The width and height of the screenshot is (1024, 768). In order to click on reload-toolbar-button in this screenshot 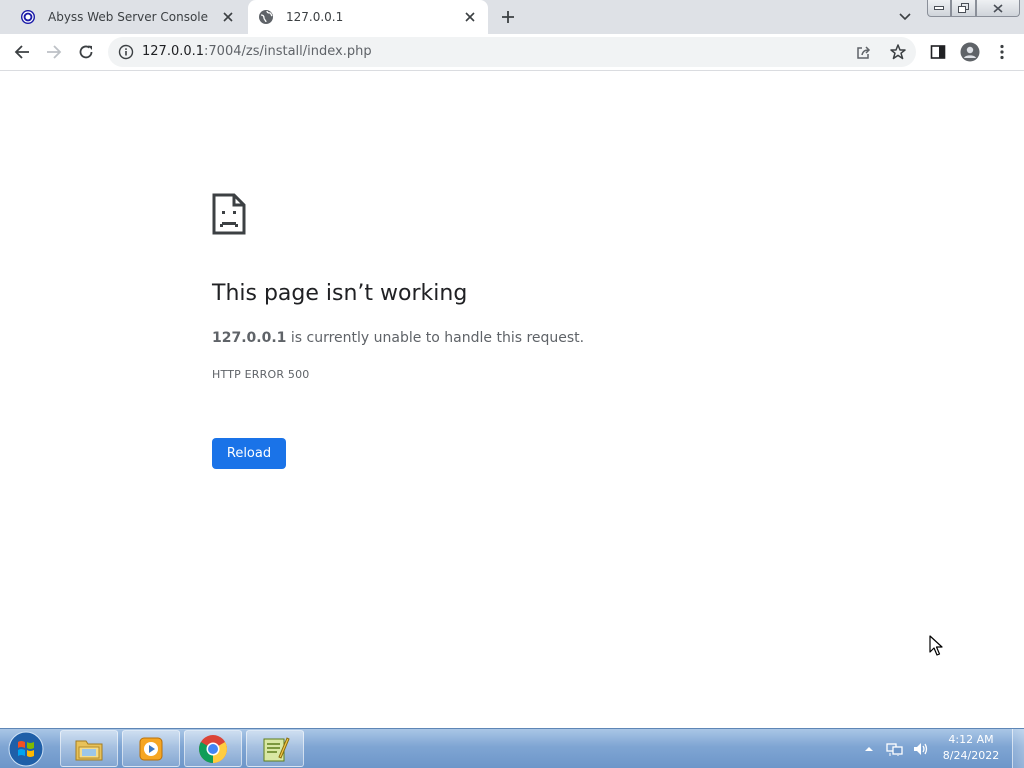, I will do `click(86, 52)`.